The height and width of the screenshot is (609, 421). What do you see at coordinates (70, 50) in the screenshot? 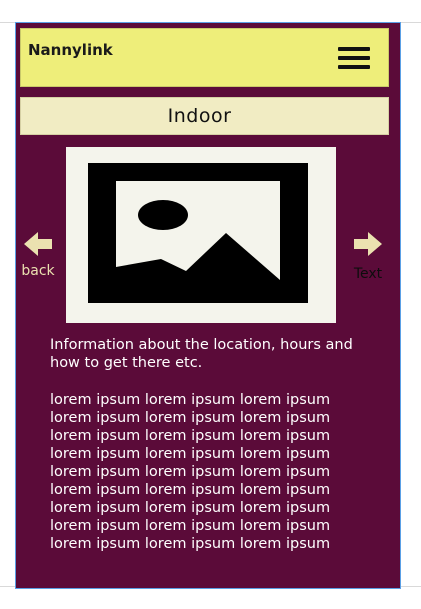
I see `app-title: Nannylink` at bounding box center [70, 50].